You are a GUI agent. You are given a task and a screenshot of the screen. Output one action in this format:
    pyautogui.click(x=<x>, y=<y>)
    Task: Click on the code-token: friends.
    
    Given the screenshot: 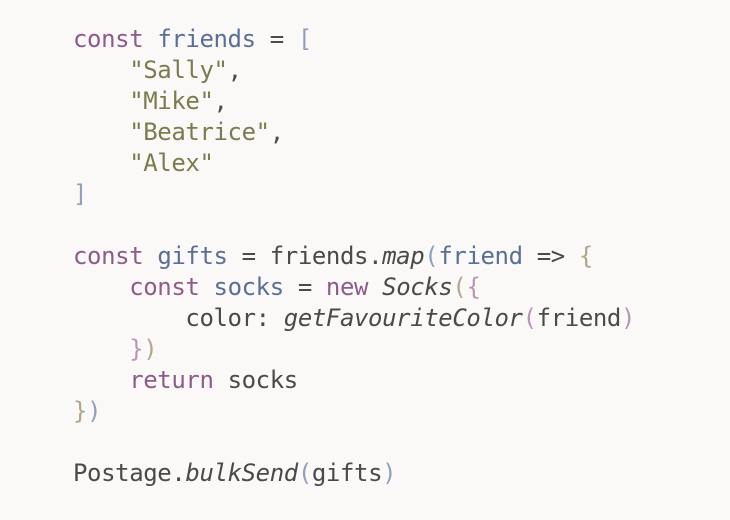 What is the action you would take?
    pyautogui.click(x=326, y=256)
    